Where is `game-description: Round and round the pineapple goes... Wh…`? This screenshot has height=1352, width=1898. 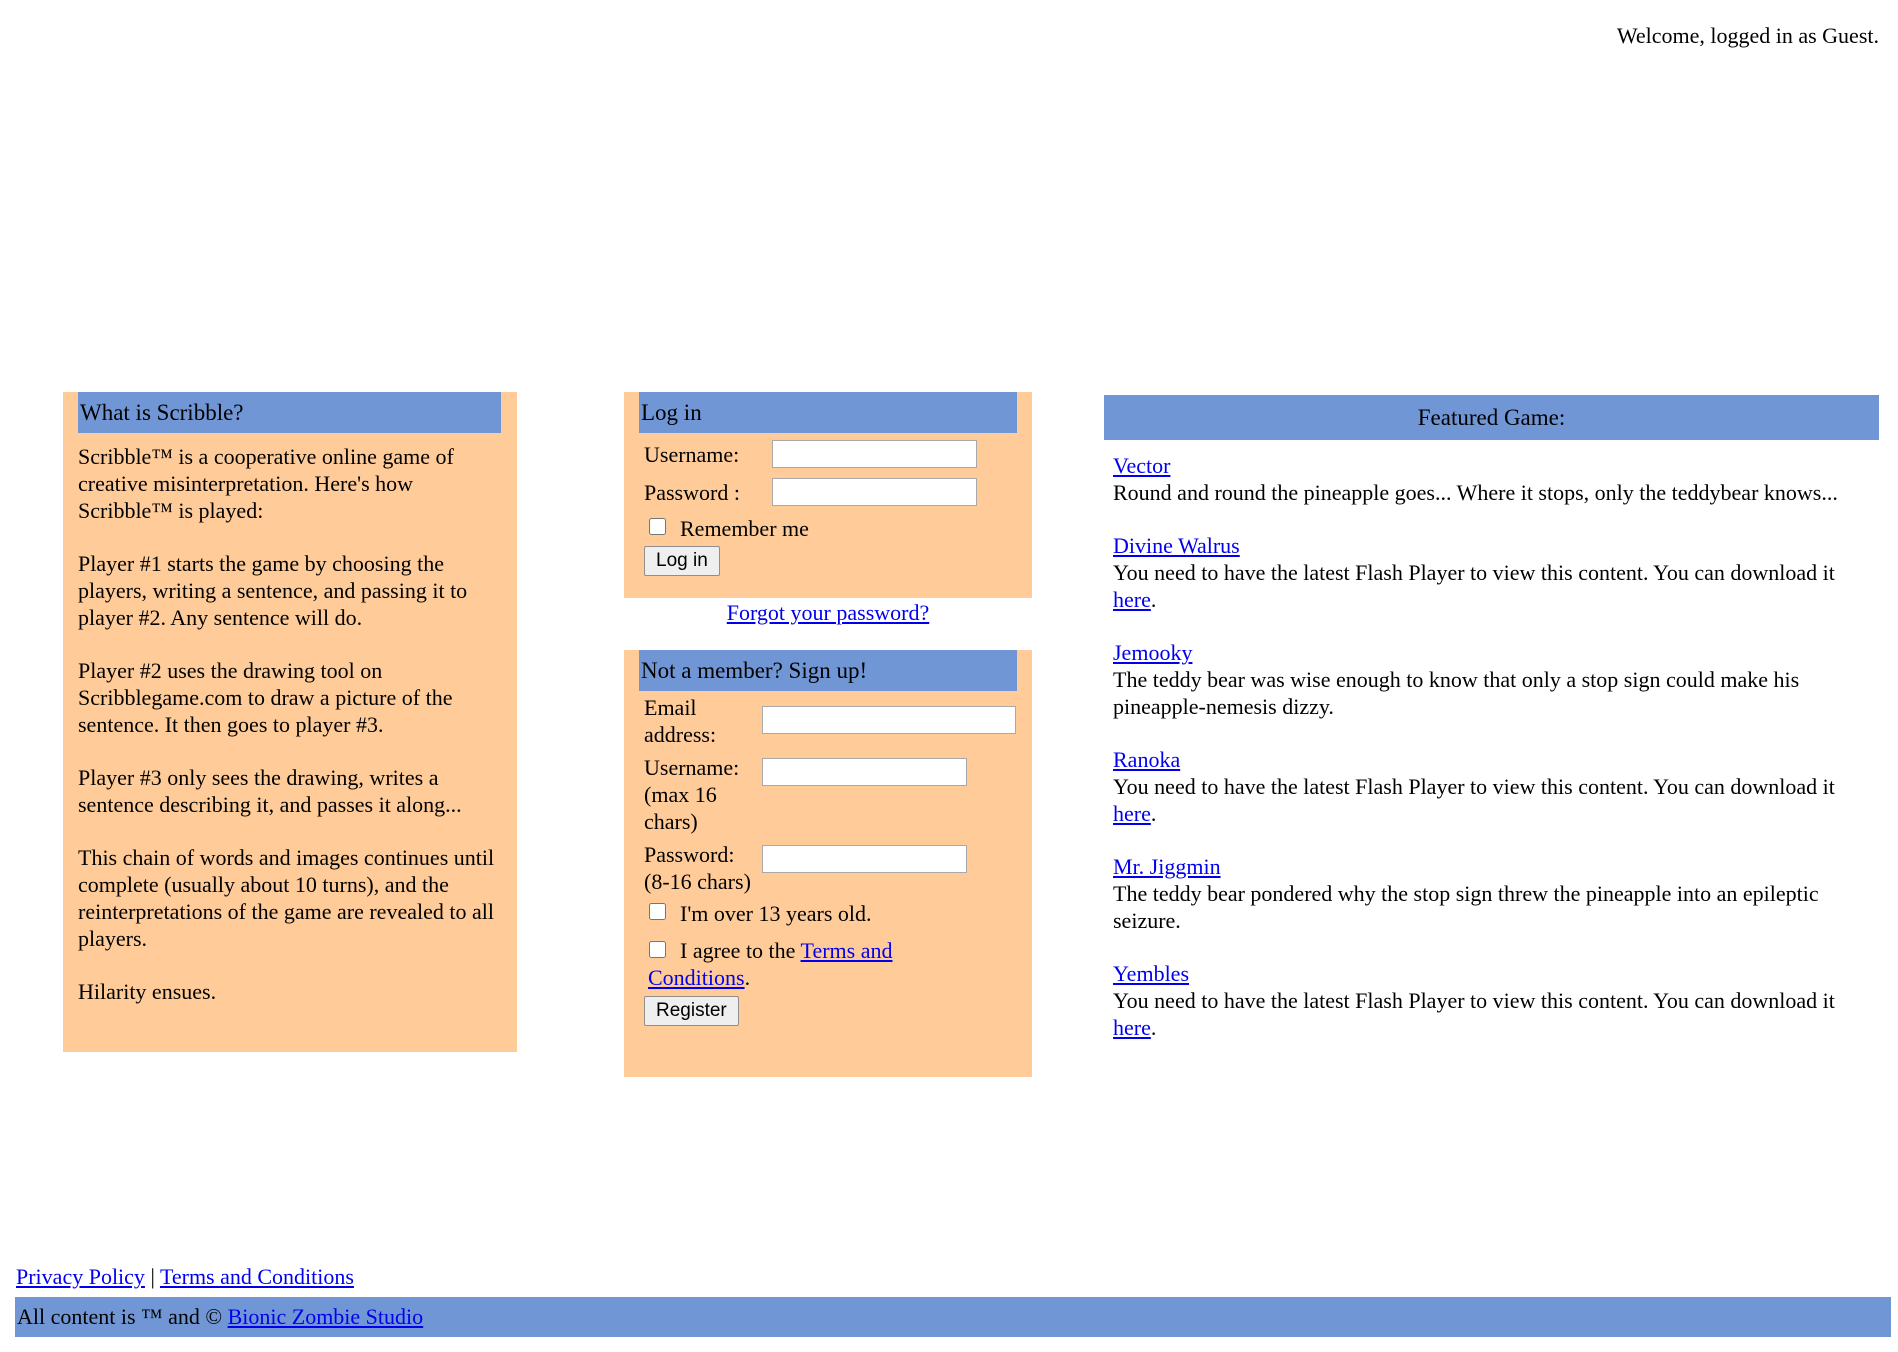
game-description: Round and round the pineapple goes... Wh… is located at coordinates (1475, 492).